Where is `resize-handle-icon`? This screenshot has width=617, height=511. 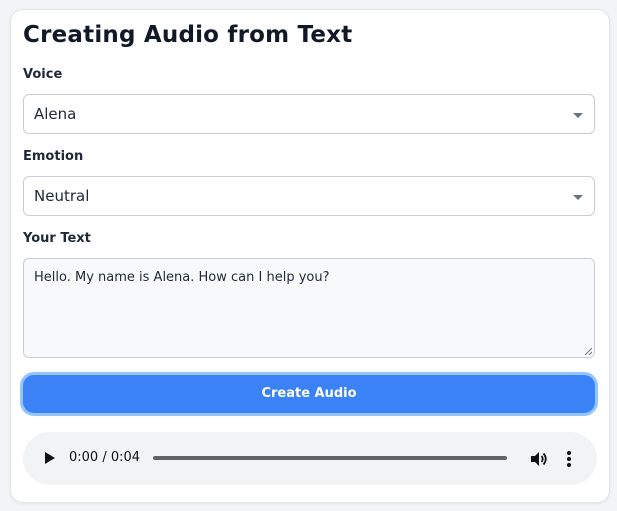 resize-handle-icon is located at coordinates (588, 351).